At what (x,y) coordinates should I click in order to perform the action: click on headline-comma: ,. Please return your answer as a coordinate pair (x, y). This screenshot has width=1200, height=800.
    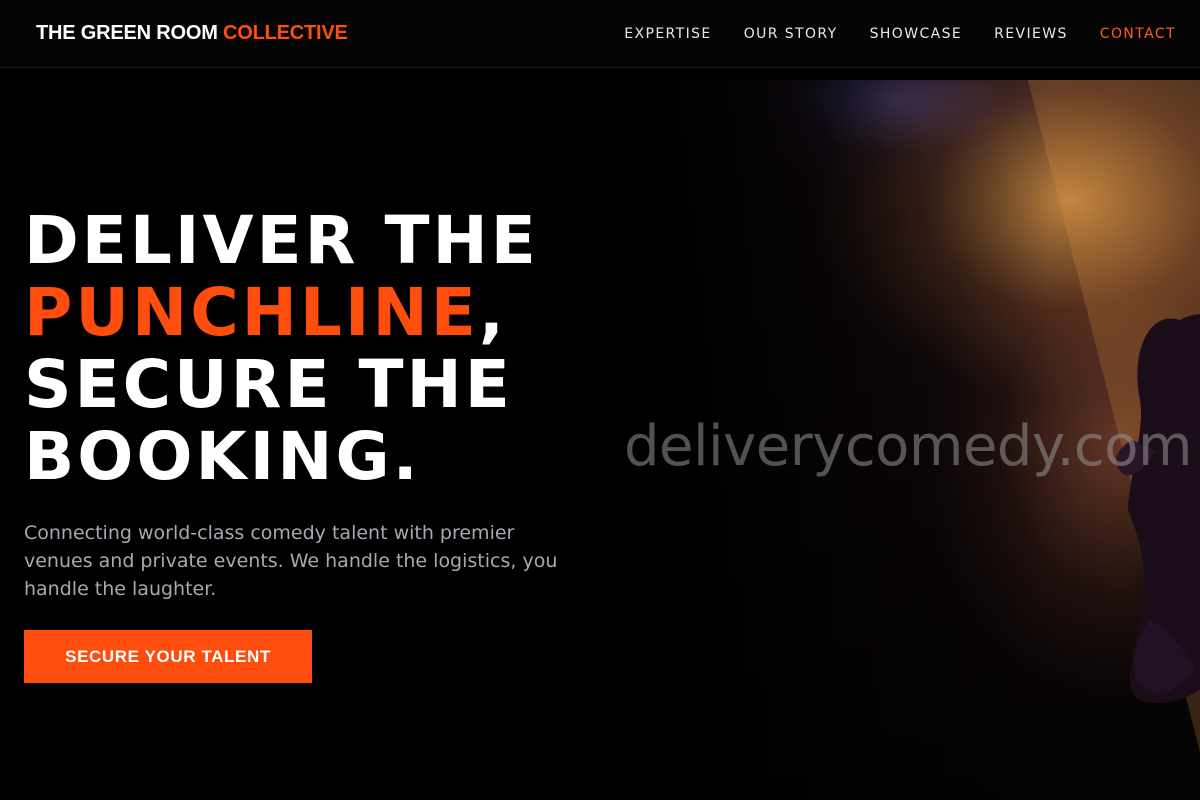
    Looking at the image, I should click on (492, 312).